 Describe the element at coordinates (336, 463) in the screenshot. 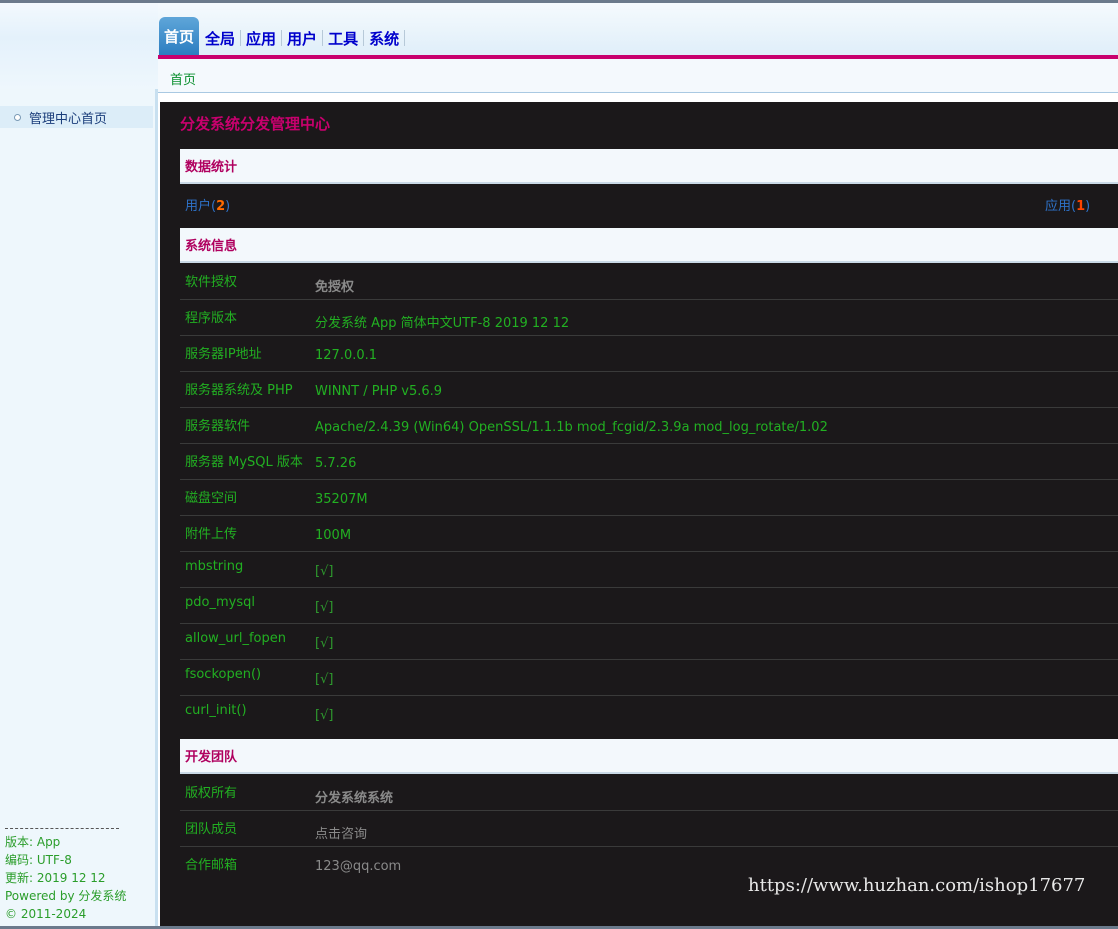

I see `info-value: 5.7.26` at that location.